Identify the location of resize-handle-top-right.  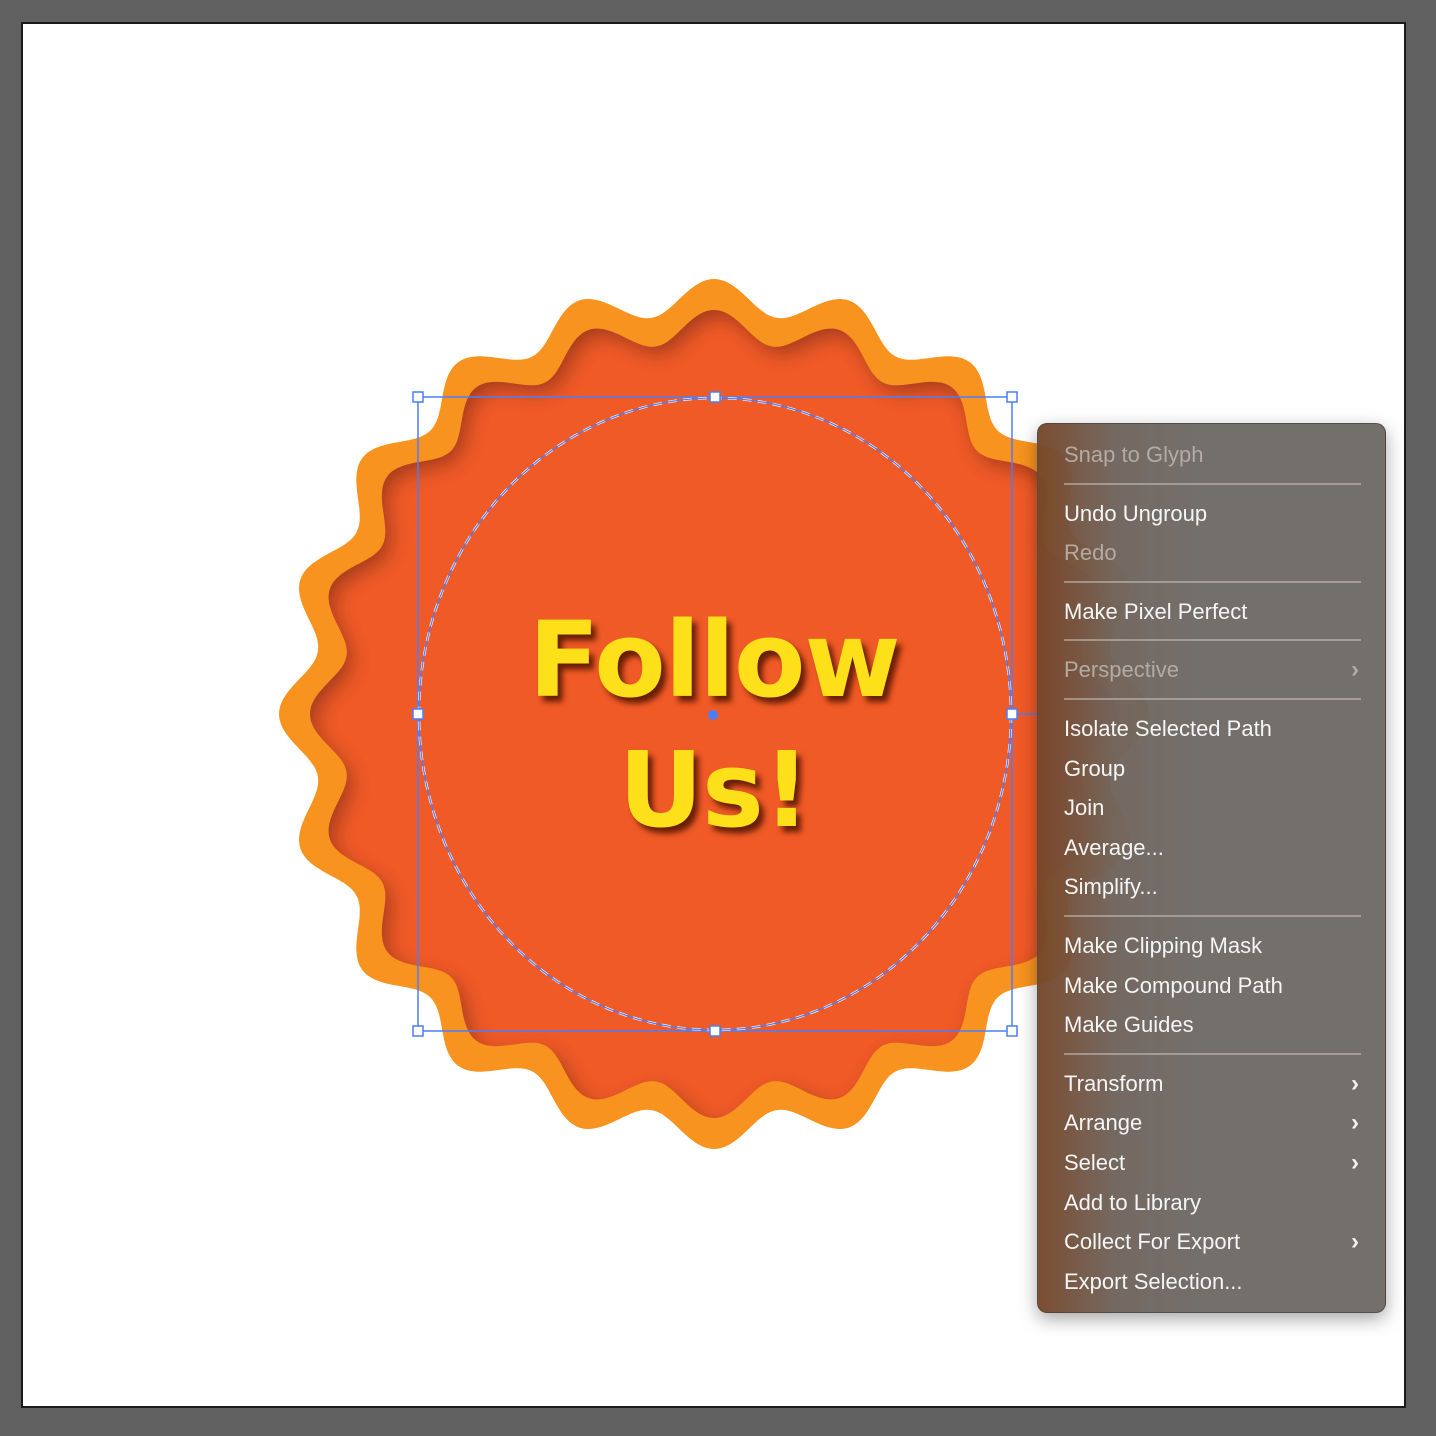
(1012, 397).